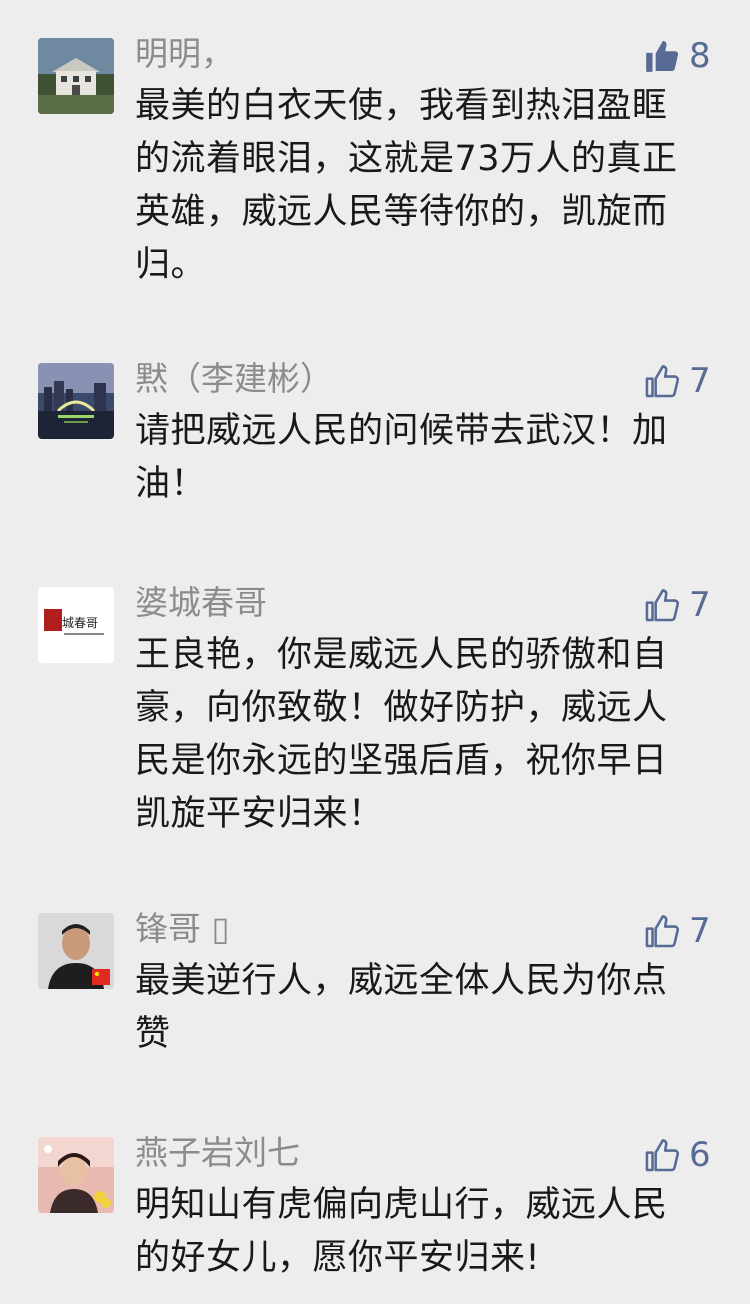  What do you see at coordinates (700, 56) in the screenshot?
I see `like-count: 8` at bounding box center [700, 56].